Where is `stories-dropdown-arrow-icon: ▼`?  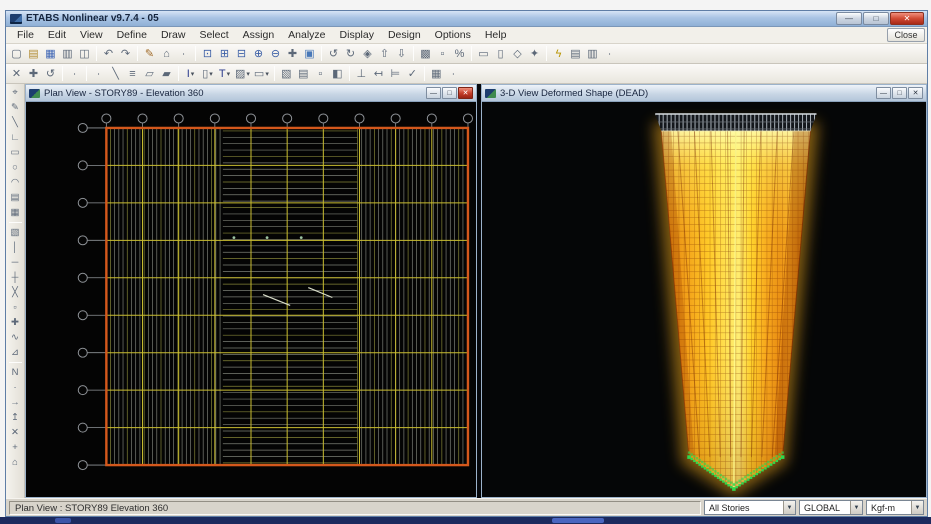 stories-dropdown-arrow-icon: ▼ is located at coordinates (789, 507).